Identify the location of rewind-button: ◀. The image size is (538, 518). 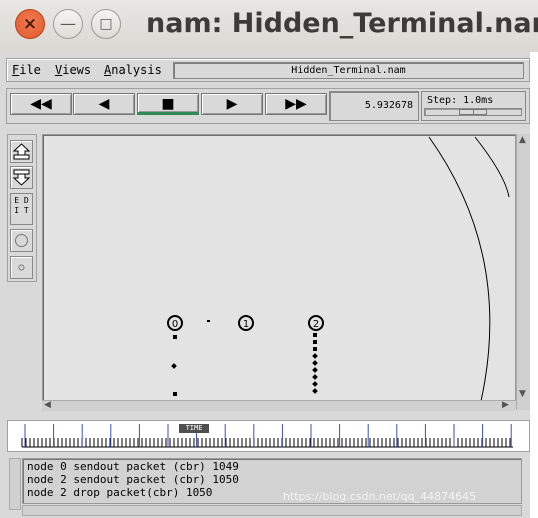
(104, 104).